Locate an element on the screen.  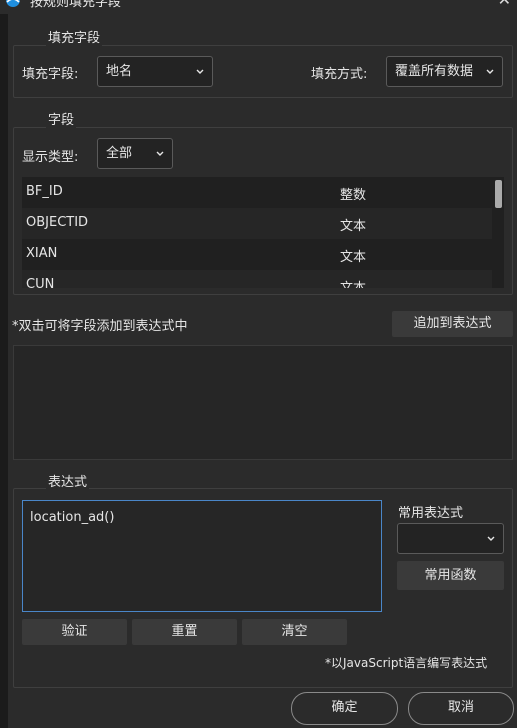
title-bar: 按规则填充字段 ✕ is located at coordinates (258, 6).